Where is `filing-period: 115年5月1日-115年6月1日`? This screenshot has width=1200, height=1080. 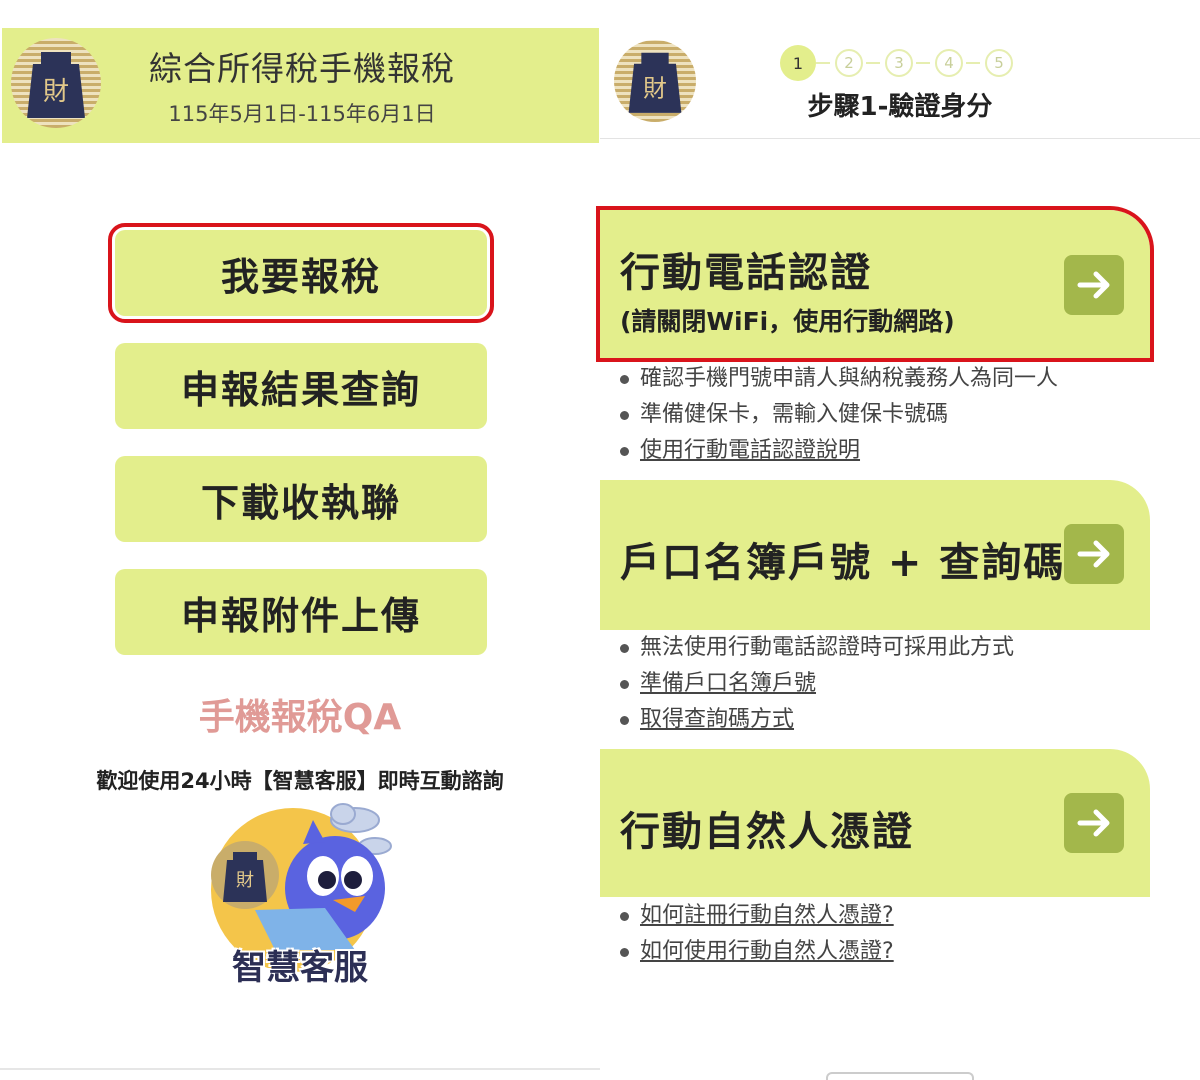
filing-period: 115年5月1日-115年6月1日 is located at coordinates (302, 114).